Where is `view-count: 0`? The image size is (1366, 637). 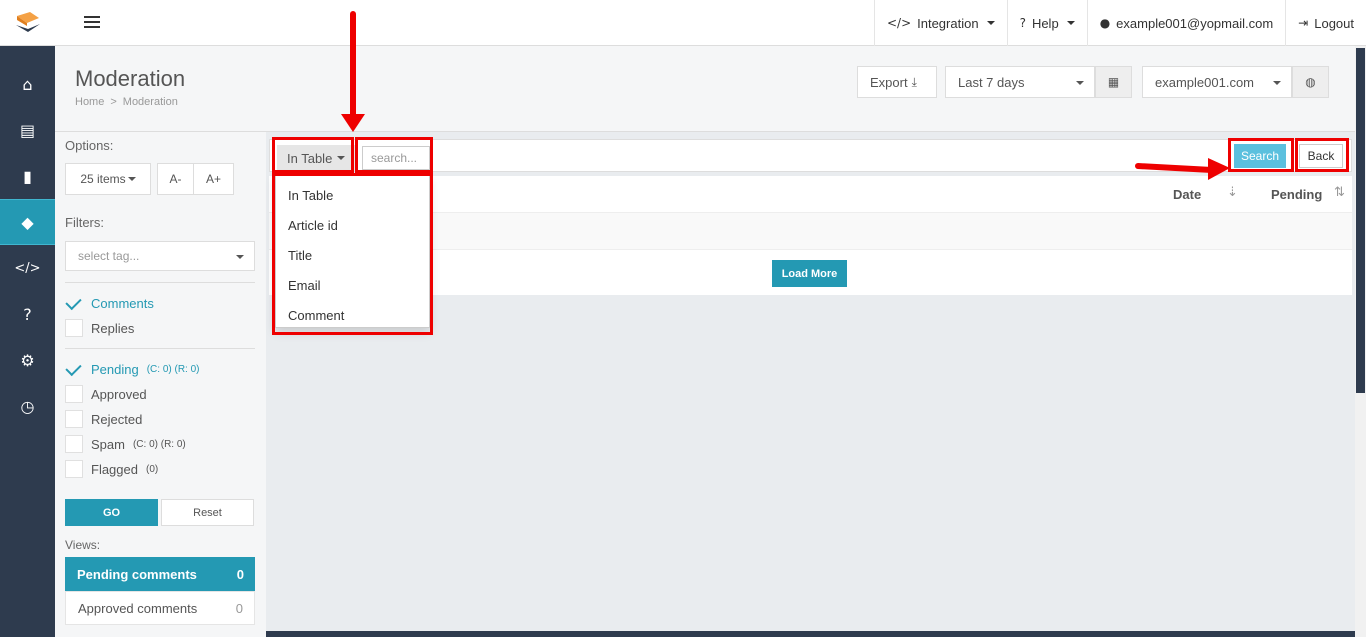 view-count: 0 is located at coordinates (240, 574).